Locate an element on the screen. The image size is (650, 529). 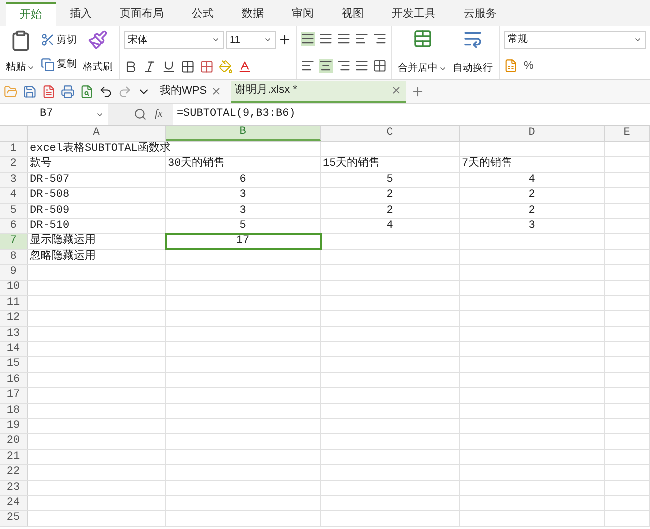
document-tab: 我的WPS is located at coordinates (191, 91).